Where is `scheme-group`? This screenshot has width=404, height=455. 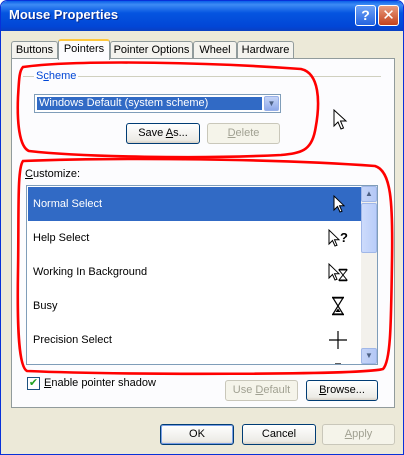 scheme-group is located at coordinates (202, 114).